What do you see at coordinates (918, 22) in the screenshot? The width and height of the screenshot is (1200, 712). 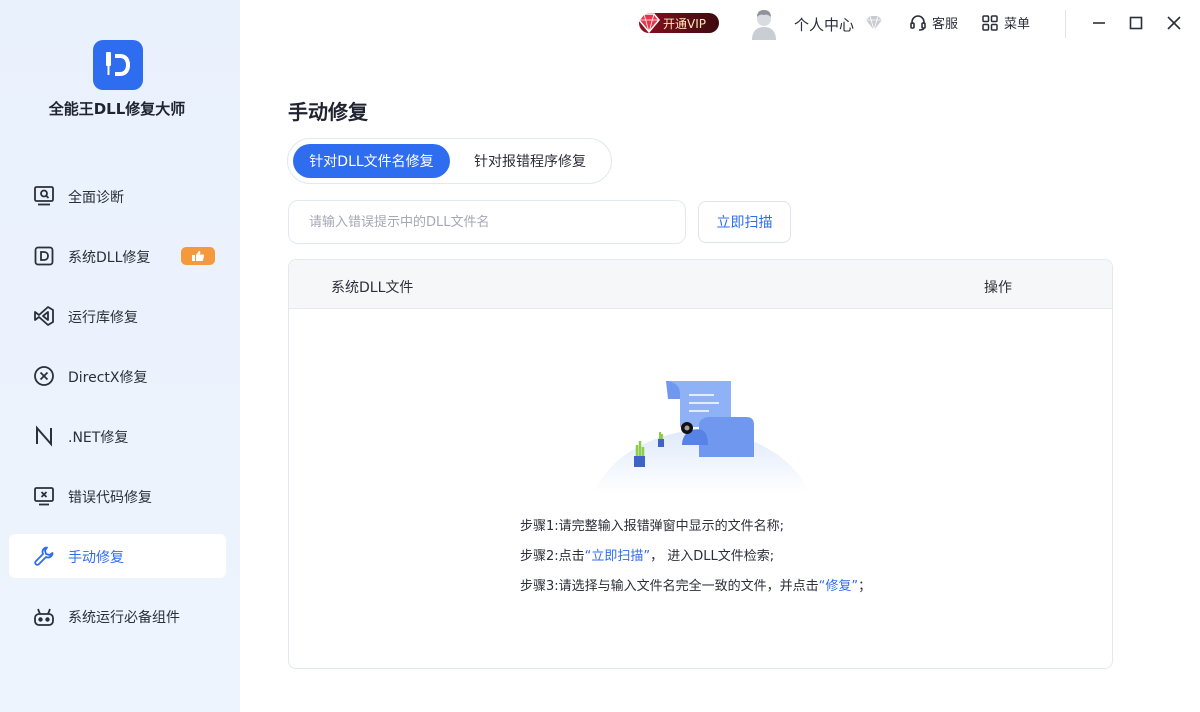 I see `headset-icon` at bounding box center [918, 22].